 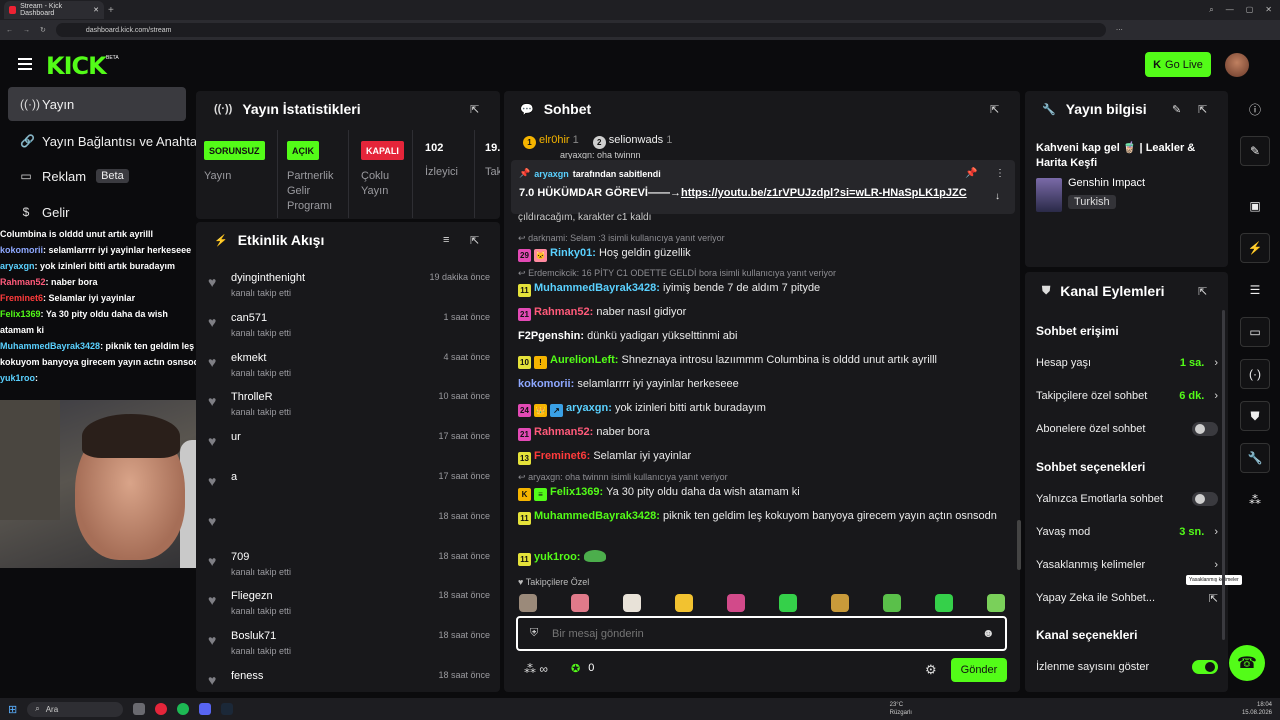 I want to click on gear-icon: ⚙, so click(x=931, y=670).